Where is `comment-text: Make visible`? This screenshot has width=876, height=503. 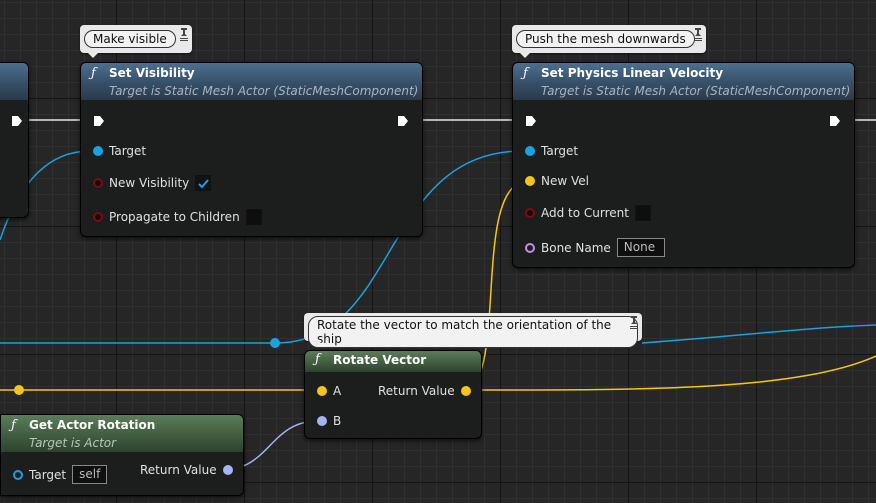
comment-text: Make visible is located at coordinates (130, 39).